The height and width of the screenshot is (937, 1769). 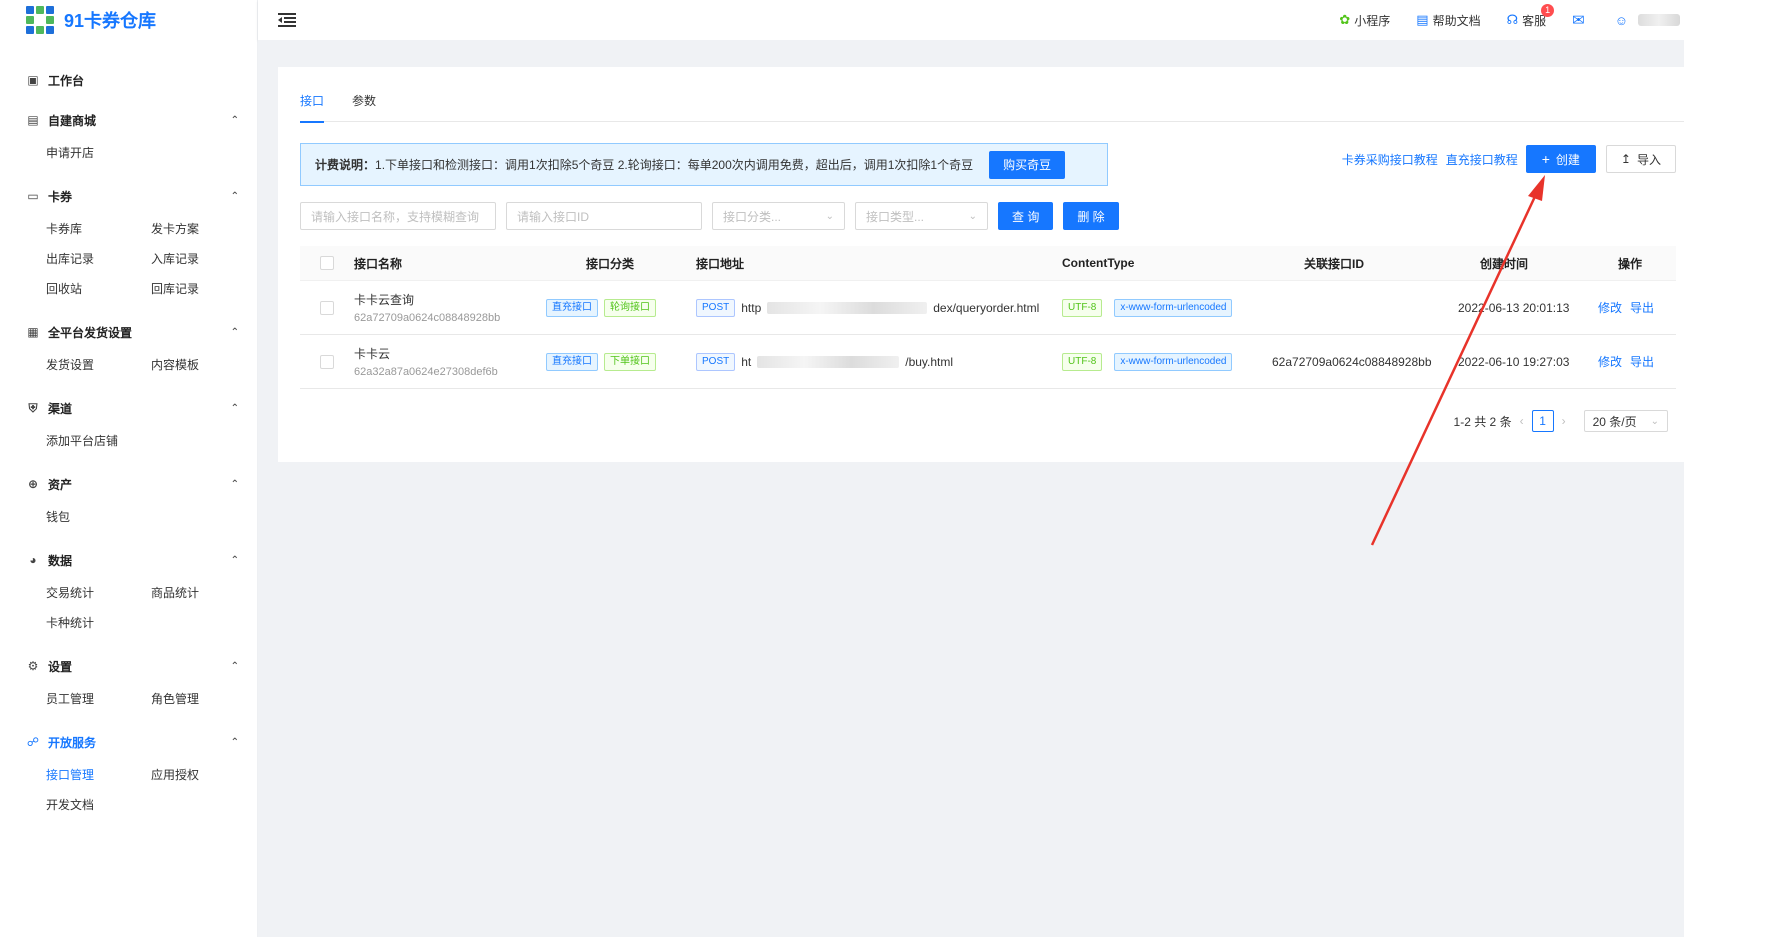 I want to click on purchase-tutorial-link: 卡券采购接口教程, so click(x=1390, y=159).